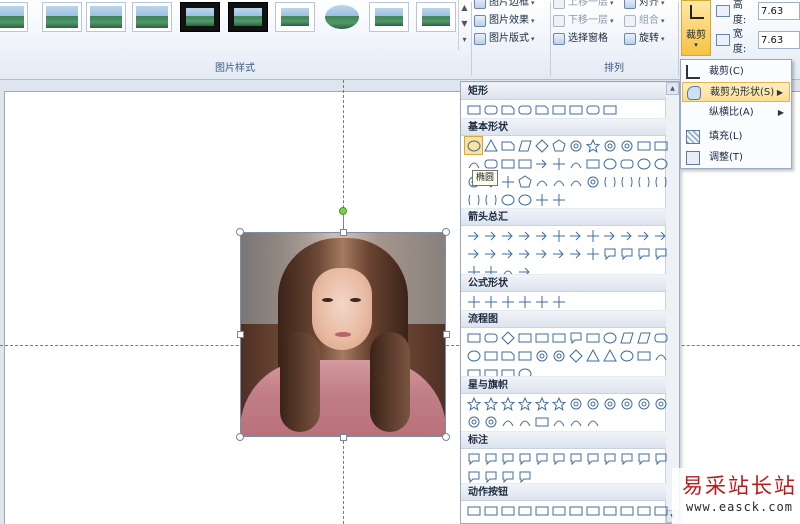 The image size is (800, 524). What do you see at coordinates (343, 211) in the screenshot?
I see `rotation-handle` at bounding box center [343, 211].